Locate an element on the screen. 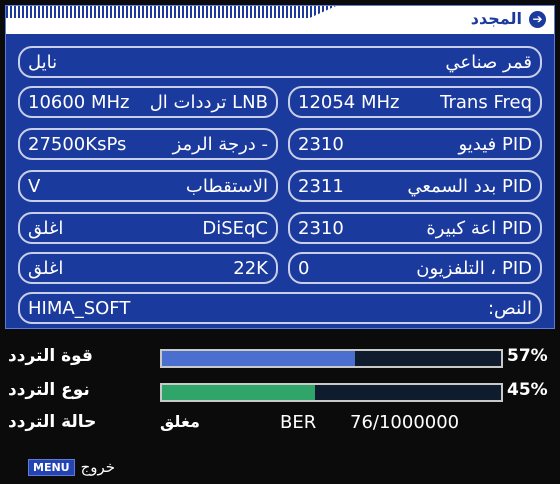 This screenshot has width=560, height=484. text-field: HIMA_SOFT النص: is located at coordinates (280, 308).